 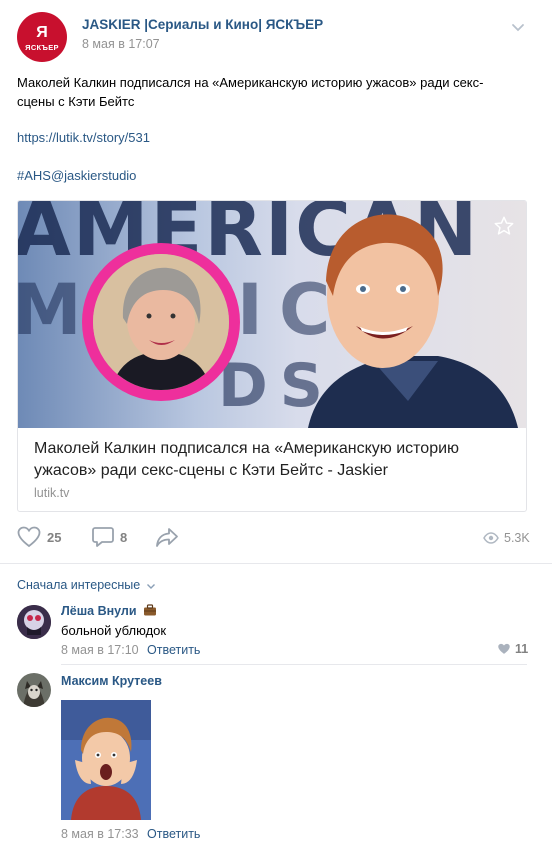 I want to click on man-photo, so click(x=413, y=321).